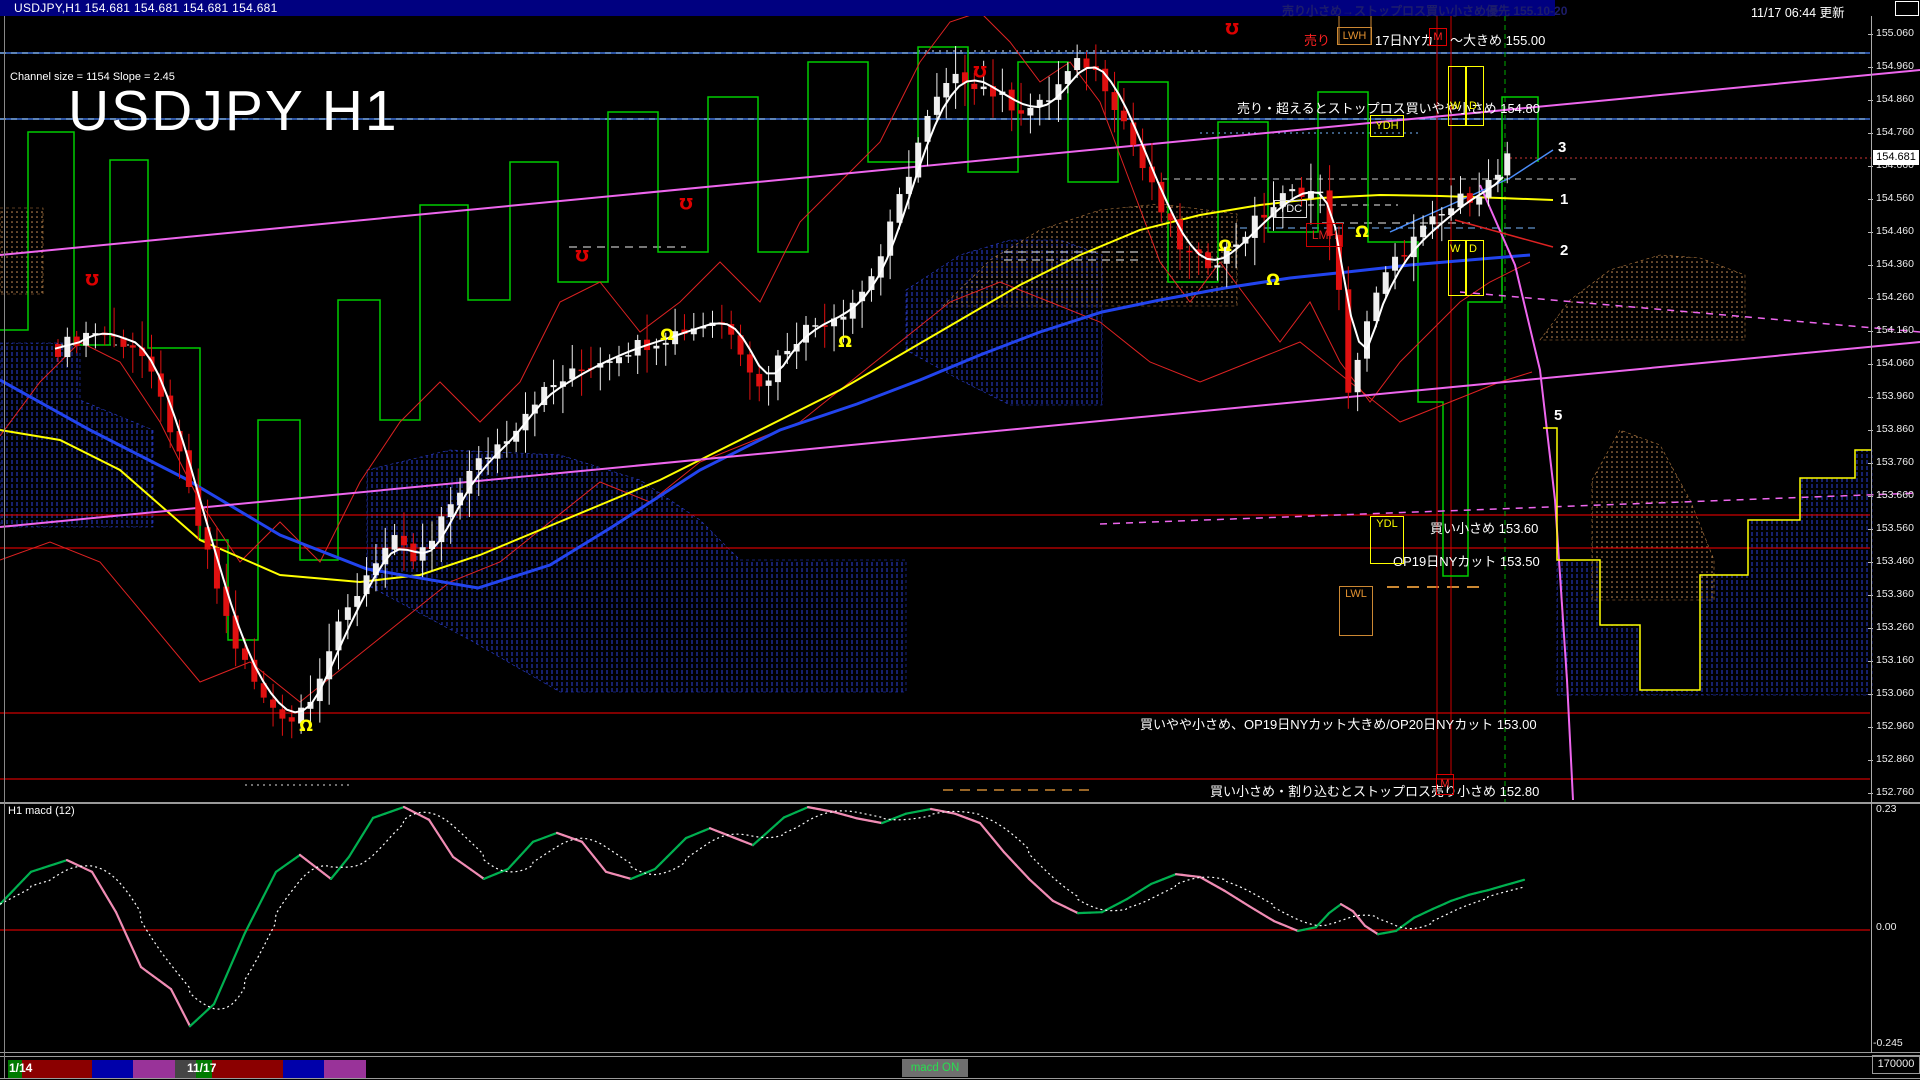 This screenshot has width=1920, height=1080. I want to click on label-box-lwh: LWH, so click(1354, 36).